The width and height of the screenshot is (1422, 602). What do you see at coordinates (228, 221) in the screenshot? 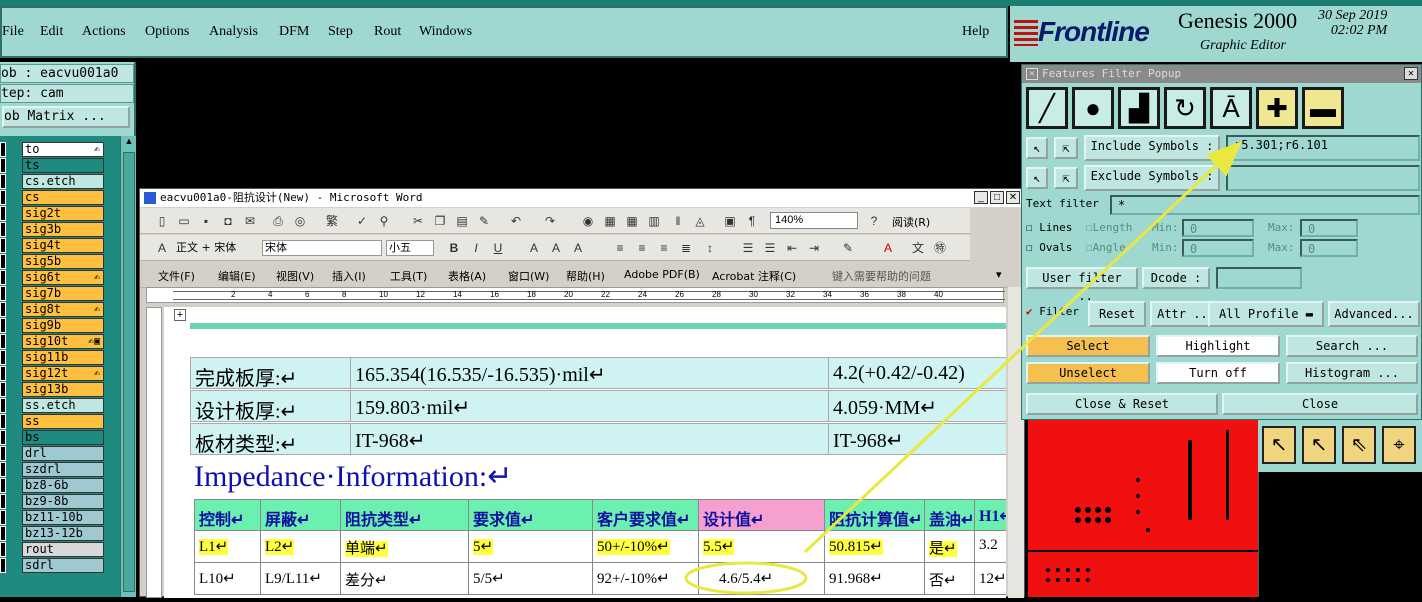
I see `permission-icon: ◘` at bounding box center [228, 221].